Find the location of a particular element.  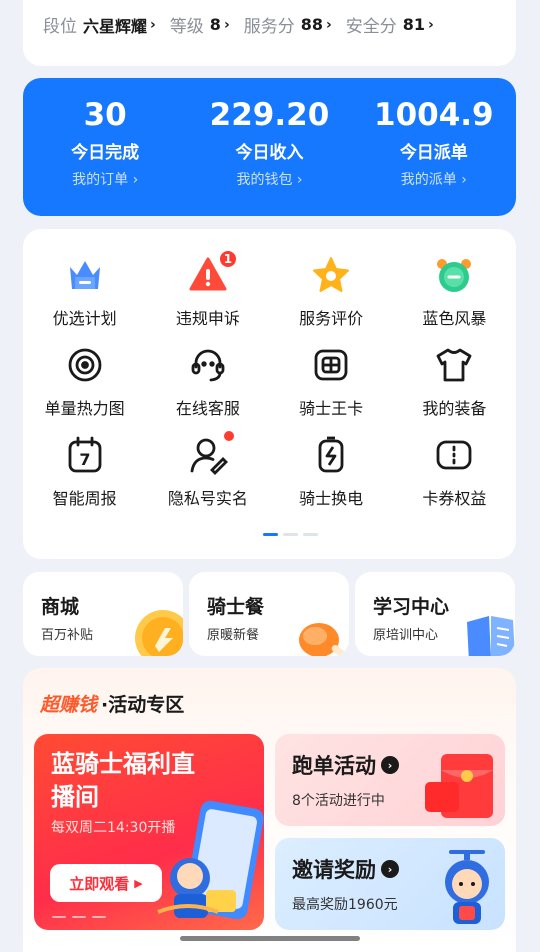

activity-title: ·活动专区 is located at coordinates (143, 705).